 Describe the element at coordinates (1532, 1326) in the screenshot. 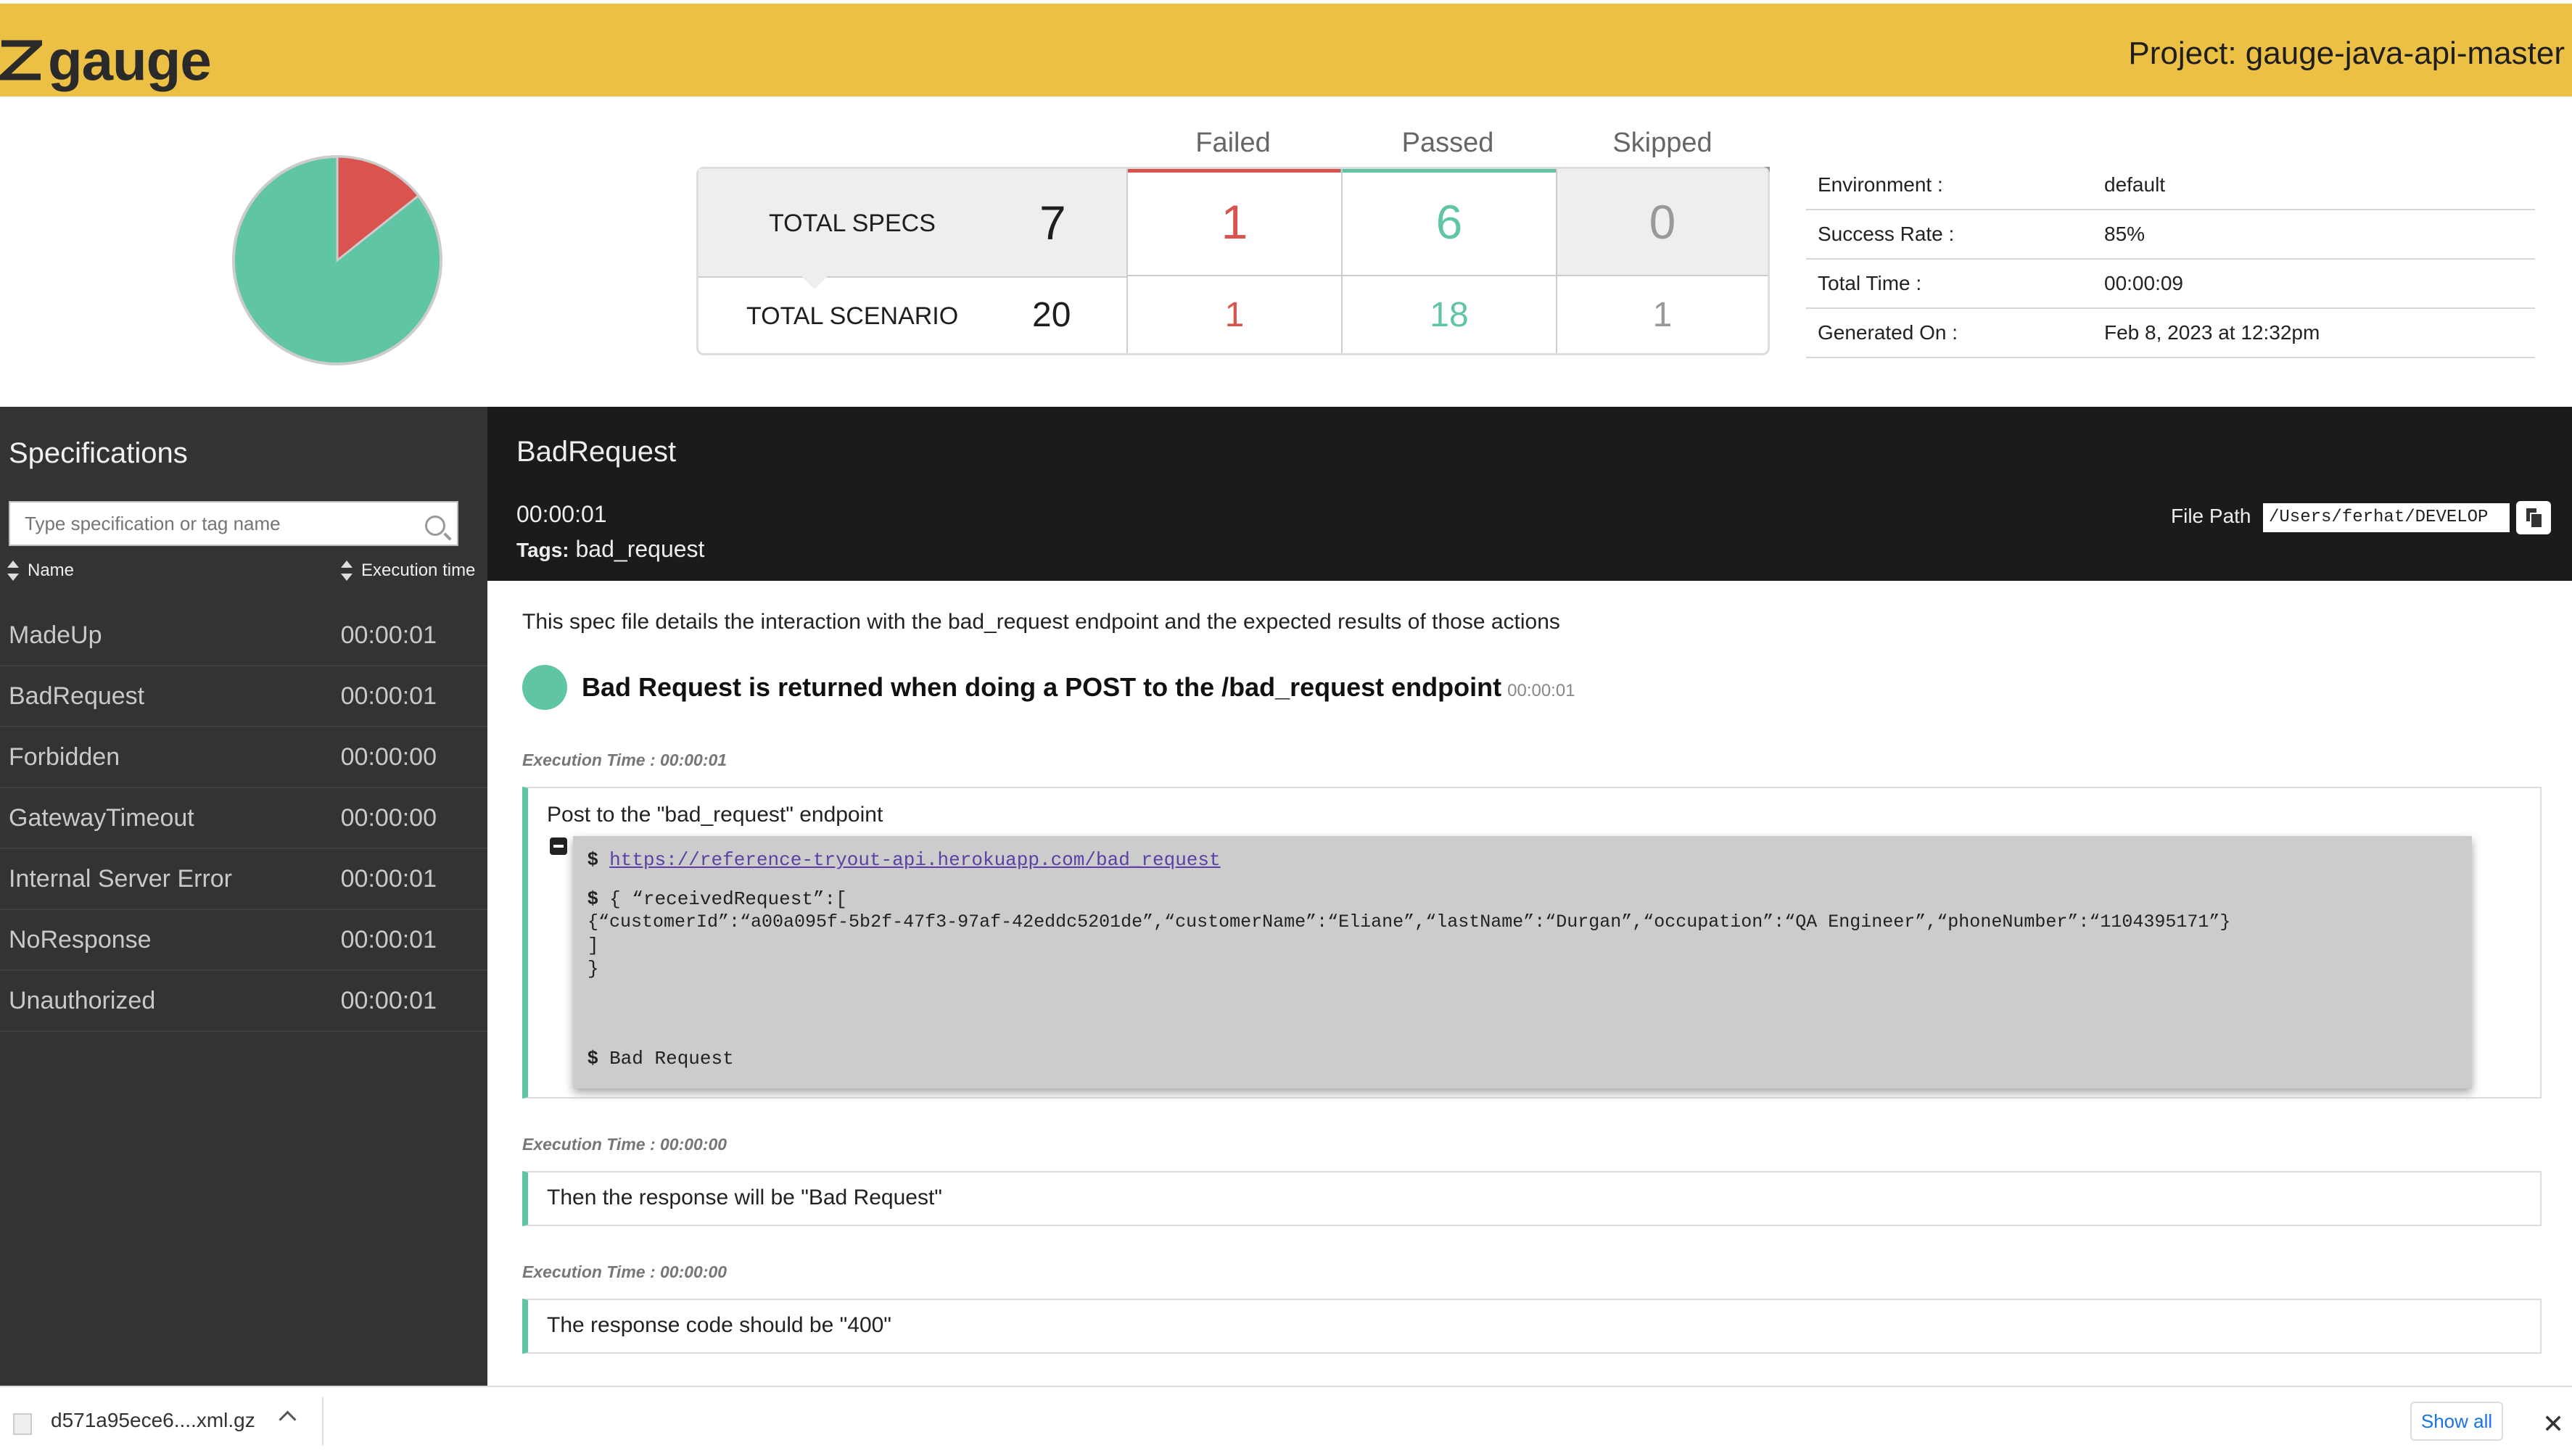

I see `step: The response code should be "400"` at that location.